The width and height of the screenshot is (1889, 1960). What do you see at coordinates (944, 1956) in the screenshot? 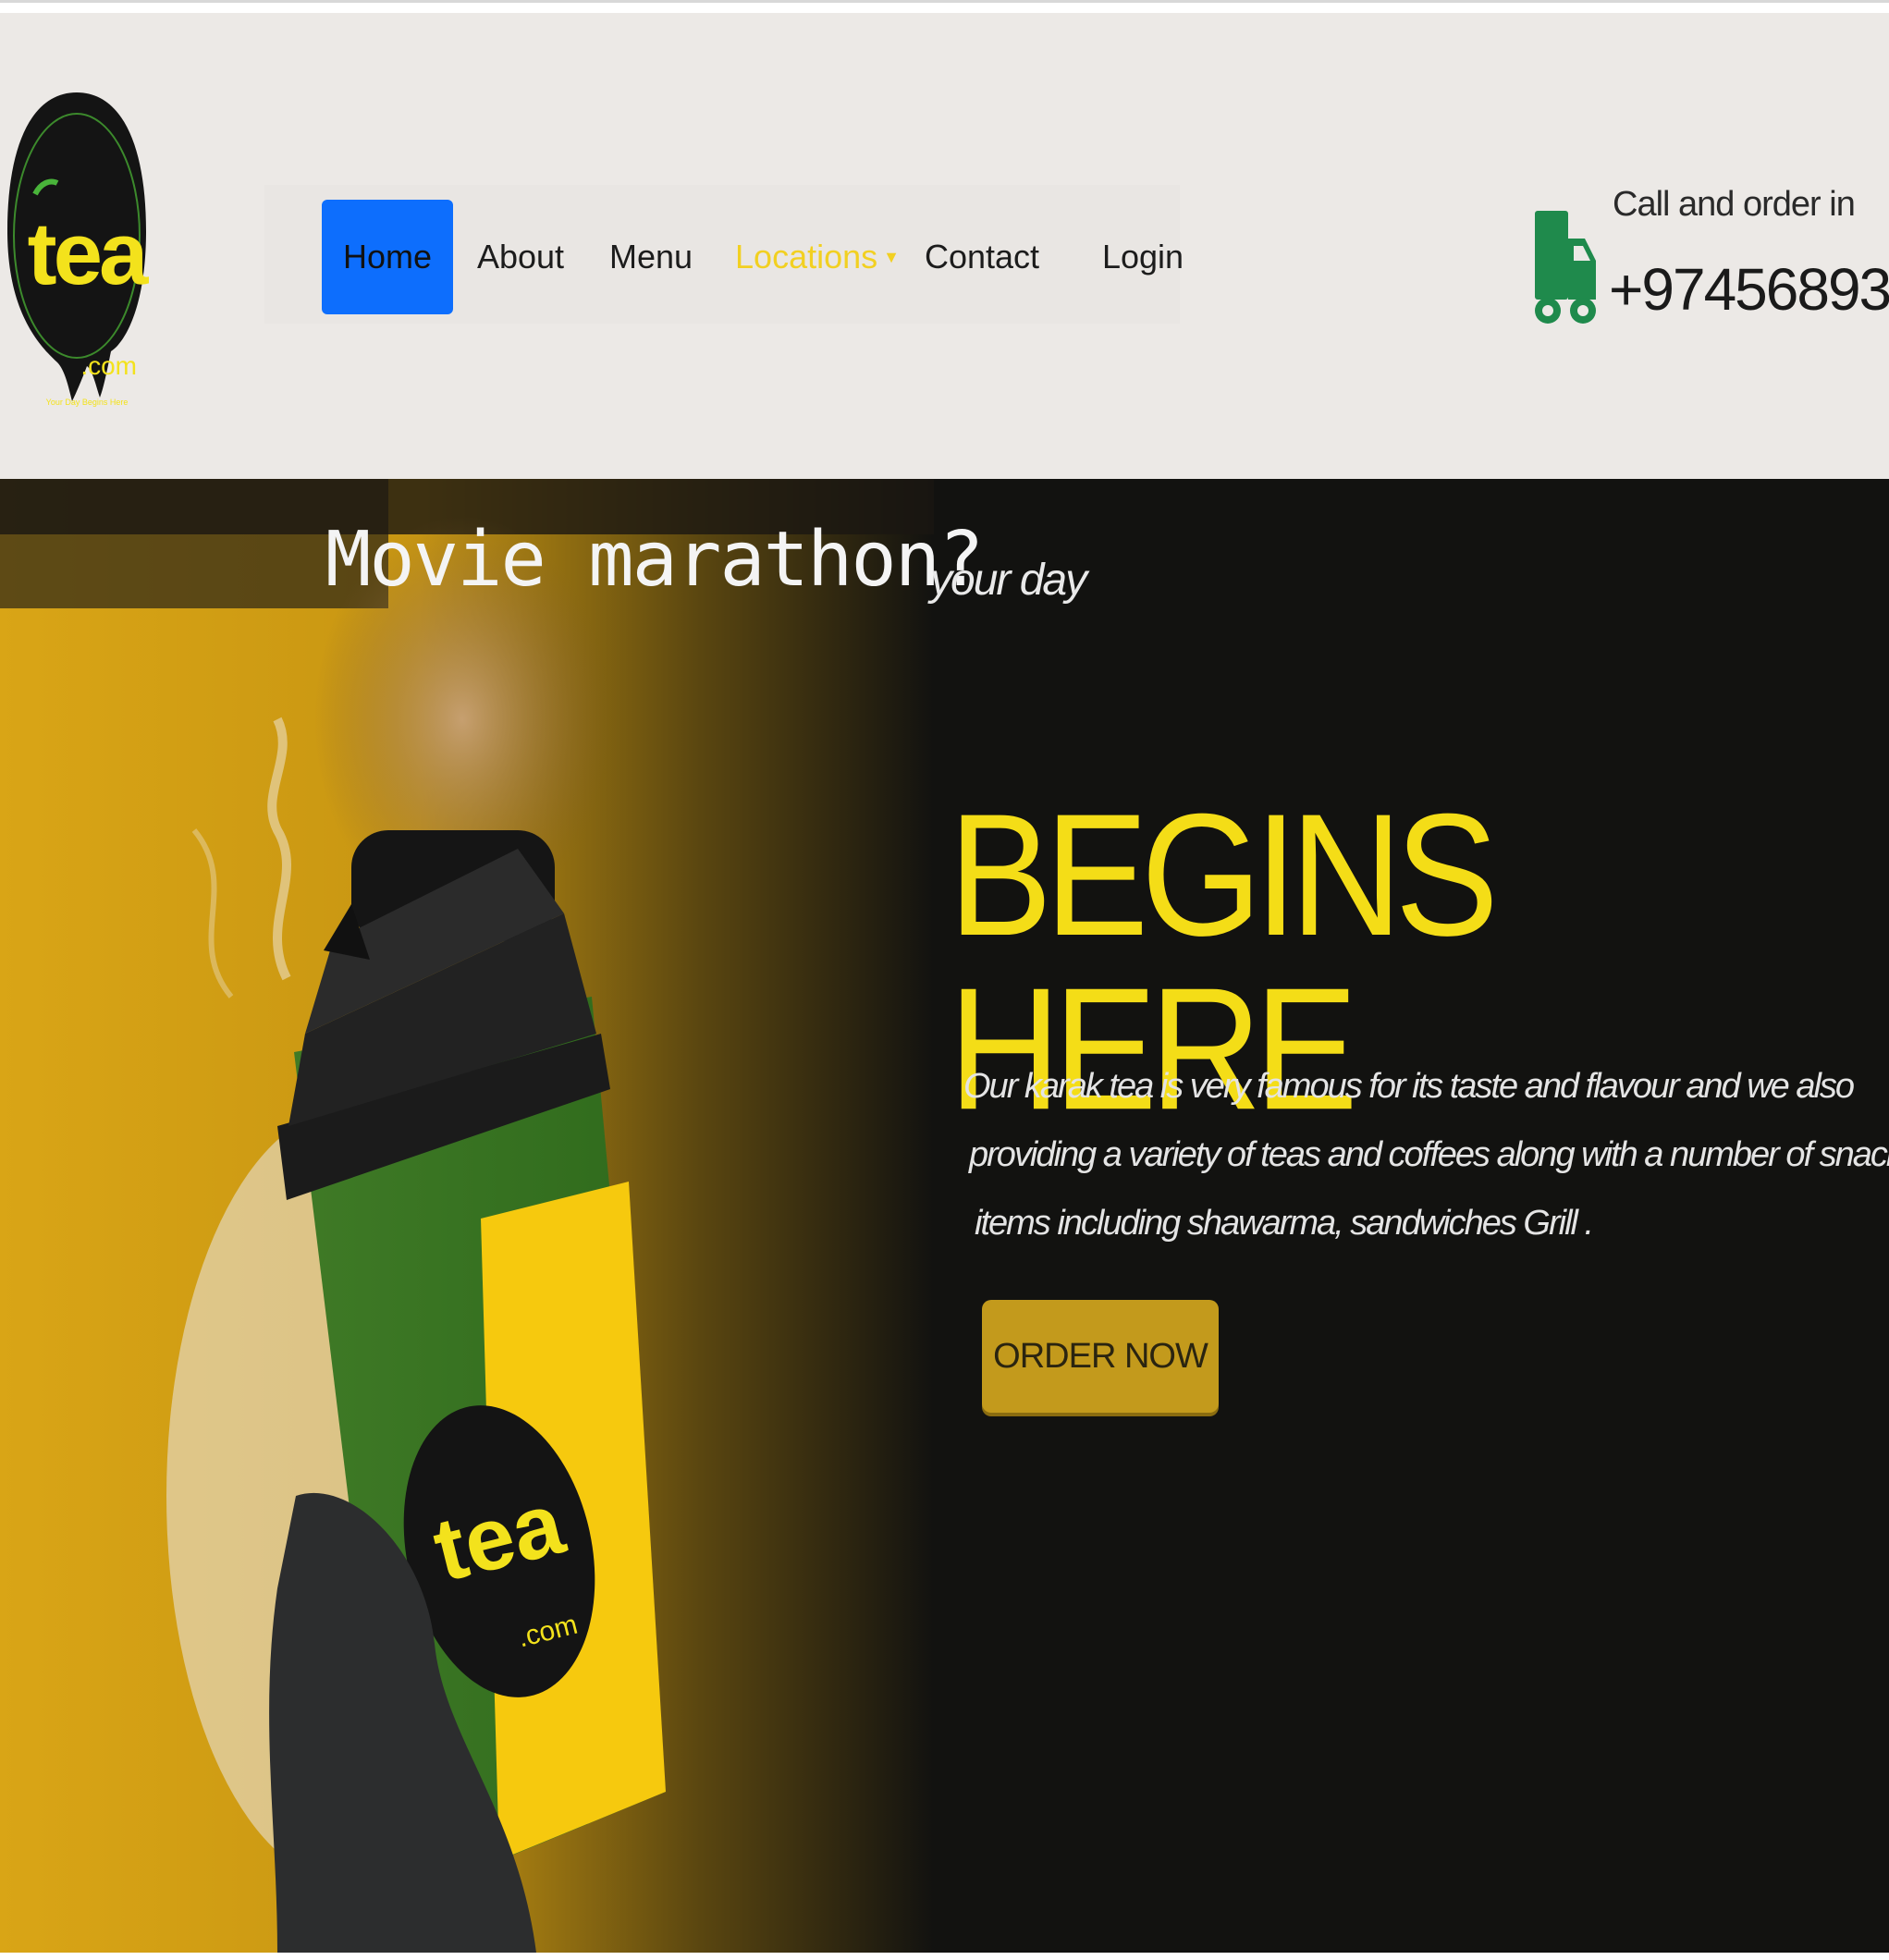
I see `bottom-border` at bounding box center [944, 1956].